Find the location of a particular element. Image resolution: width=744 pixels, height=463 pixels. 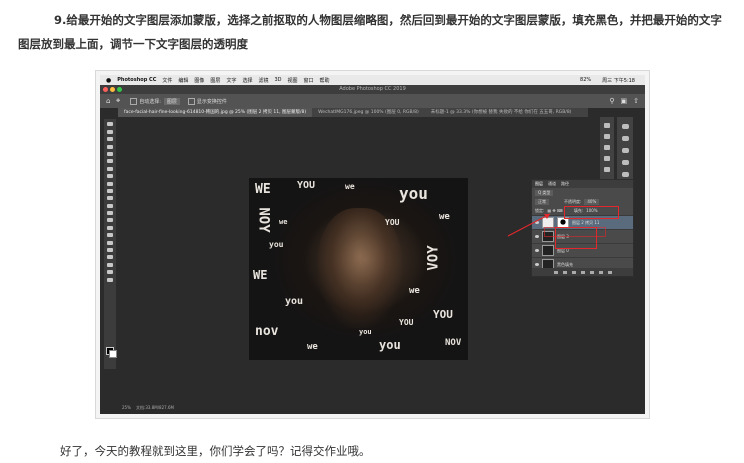

adjustment-layer-icon is located at coordinates (582, 272).